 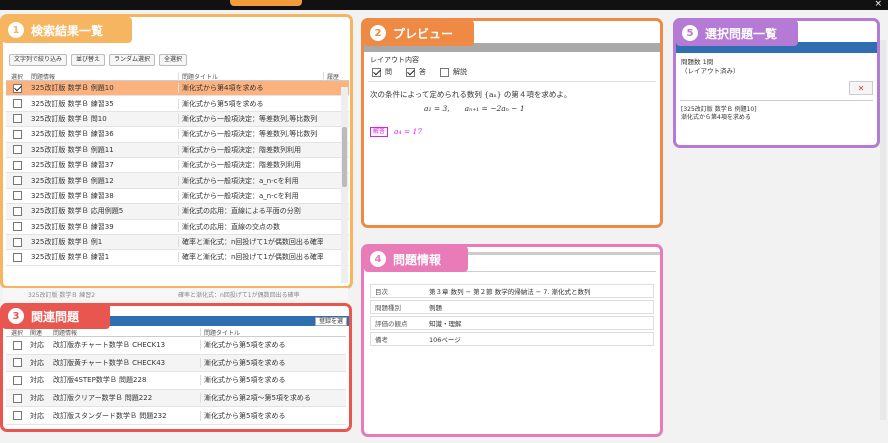 I want to click on divider, so click(x=512, y=81).